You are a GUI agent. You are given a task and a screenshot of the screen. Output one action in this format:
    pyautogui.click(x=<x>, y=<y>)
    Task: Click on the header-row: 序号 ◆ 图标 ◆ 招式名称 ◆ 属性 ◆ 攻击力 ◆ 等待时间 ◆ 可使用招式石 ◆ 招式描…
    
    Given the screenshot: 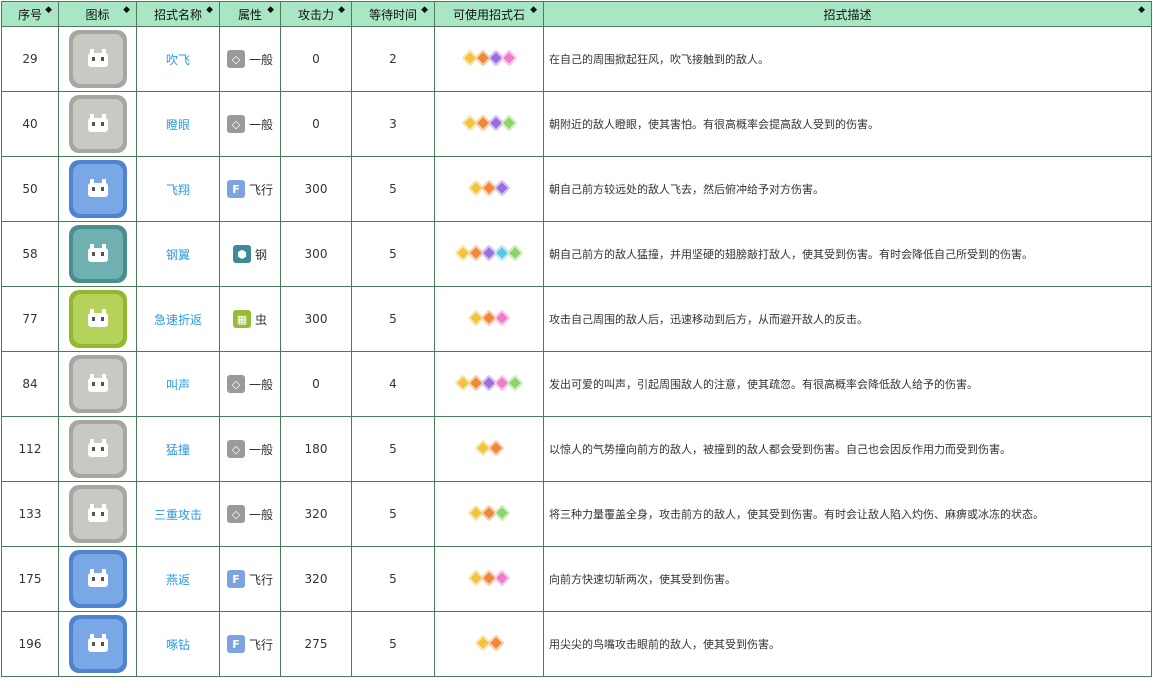 What is the action you would take?
    pyautogui.click(x=576, y=14)
    